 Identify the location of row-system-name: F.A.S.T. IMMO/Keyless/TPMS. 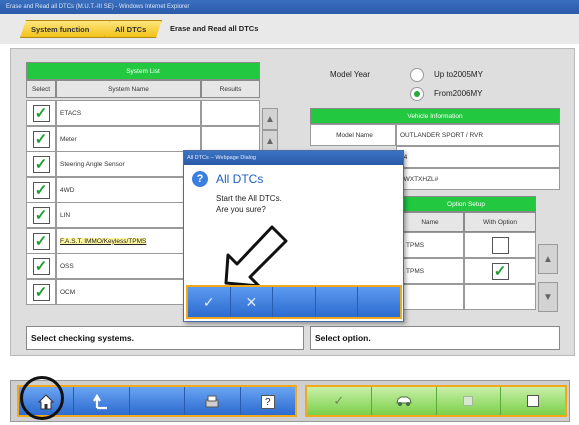
(128, 241).